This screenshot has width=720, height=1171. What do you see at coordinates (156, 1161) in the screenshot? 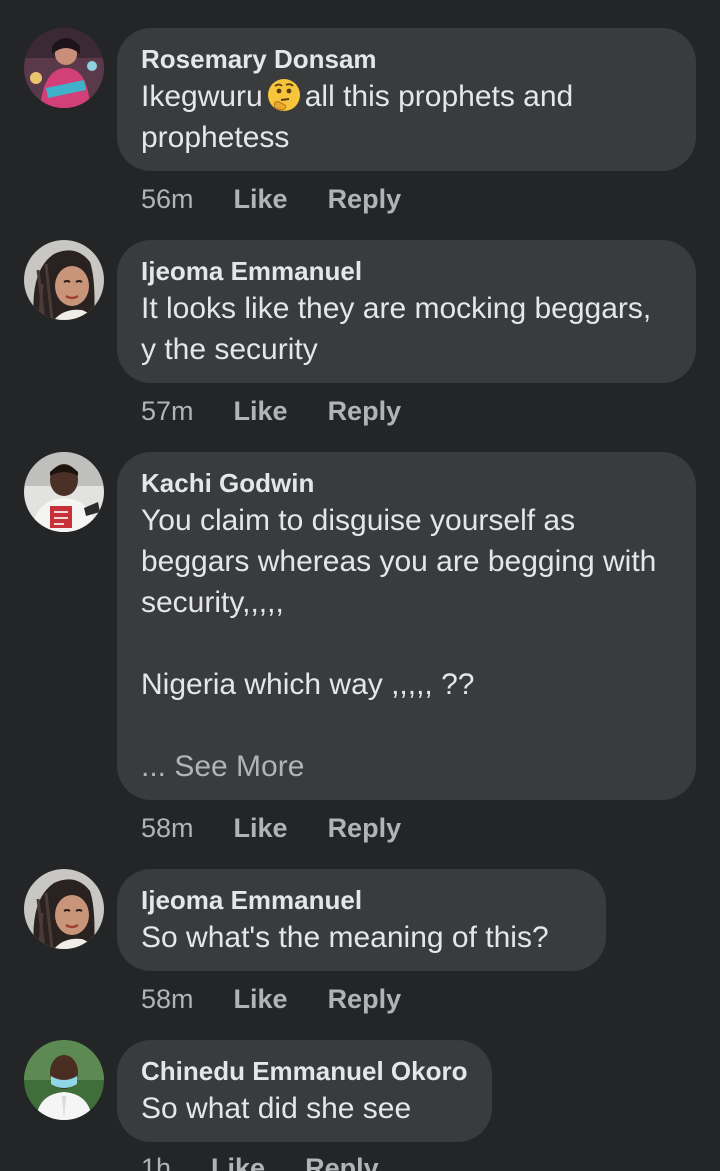
I see `comment-timestamp: 1h` at bounding box center [156, 1161].